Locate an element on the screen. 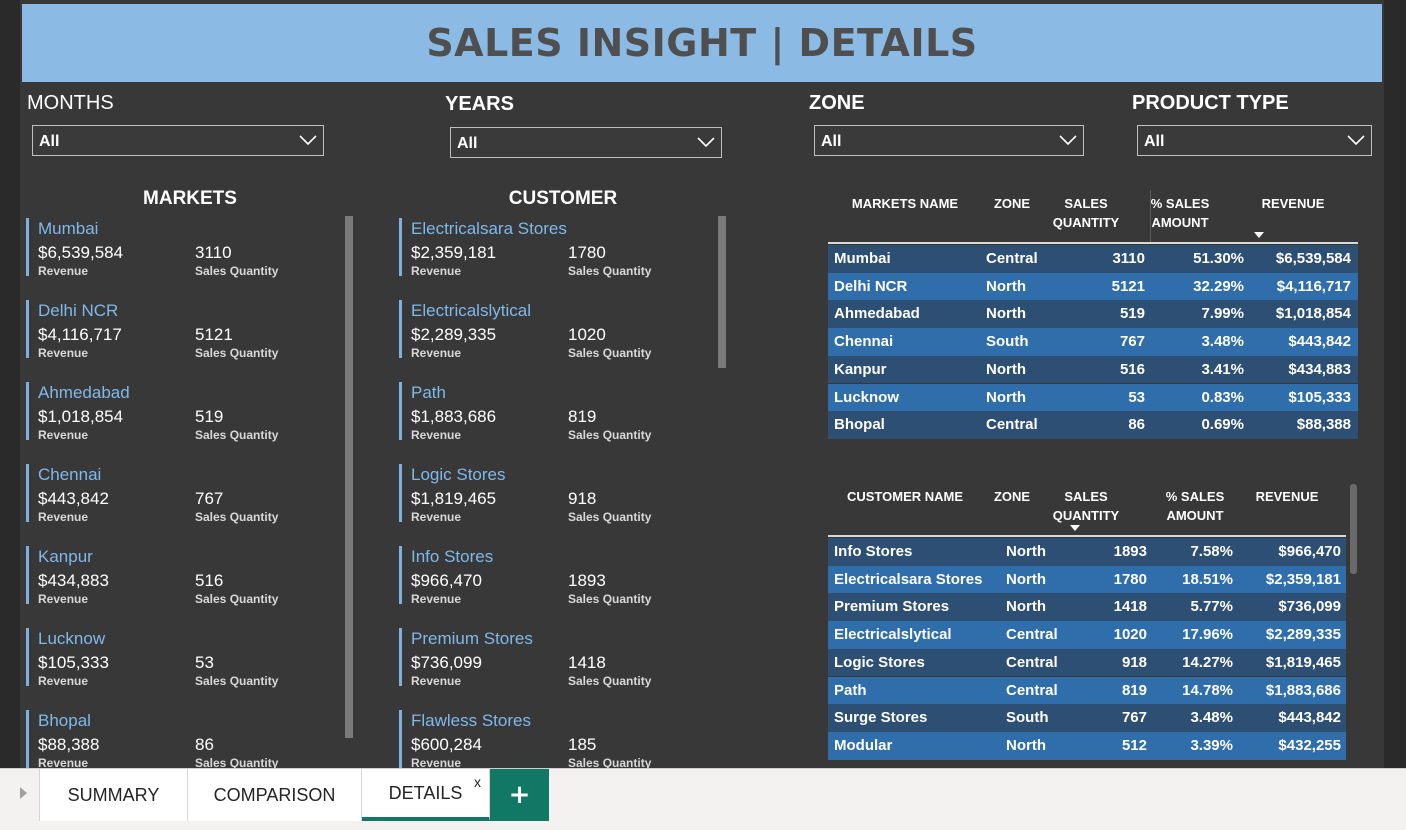 Image resolution: width=1406 pixels, height=830 pixels. table-row: Surge Stores South 767 3.48% $443,842 is located at coordinates (1087, 718).